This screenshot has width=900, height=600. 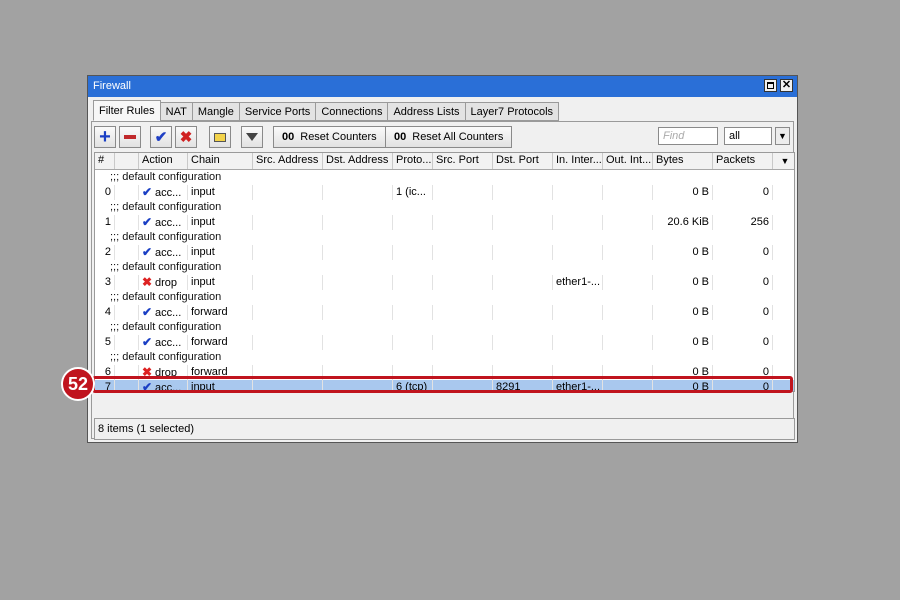 I want to click on step-badge: 52, so click(x=78, y=384).